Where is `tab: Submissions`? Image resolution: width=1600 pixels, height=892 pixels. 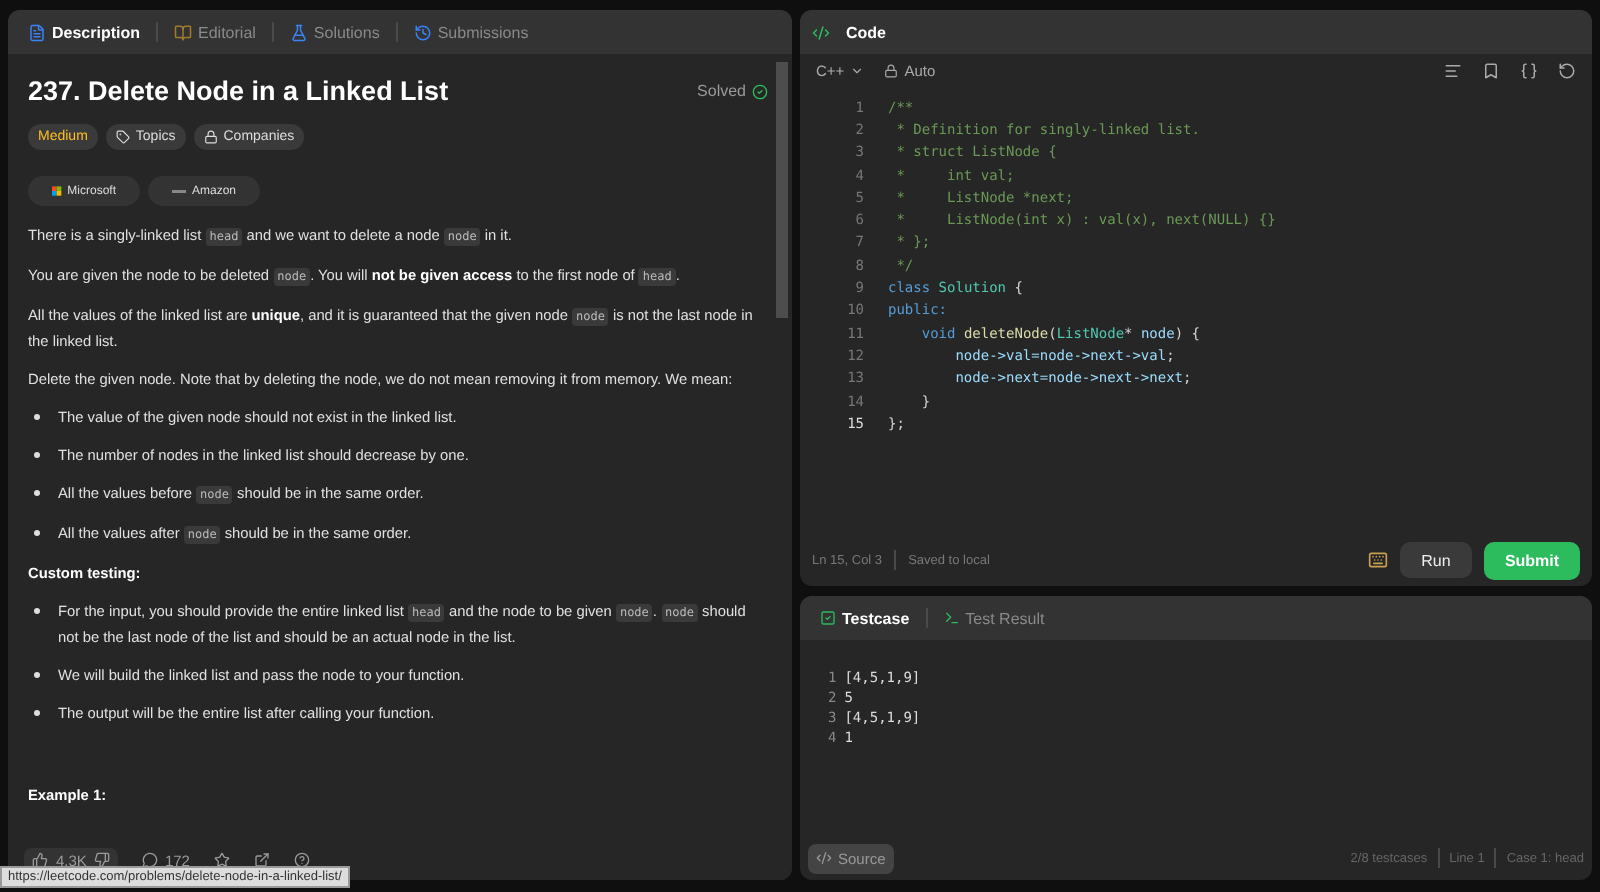
tab: Submissions is located at coordinates (471, 32).